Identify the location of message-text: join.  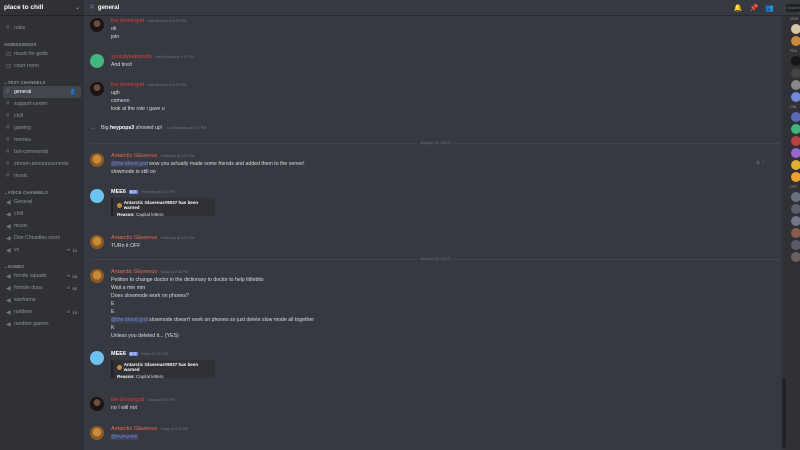
(115, 37).